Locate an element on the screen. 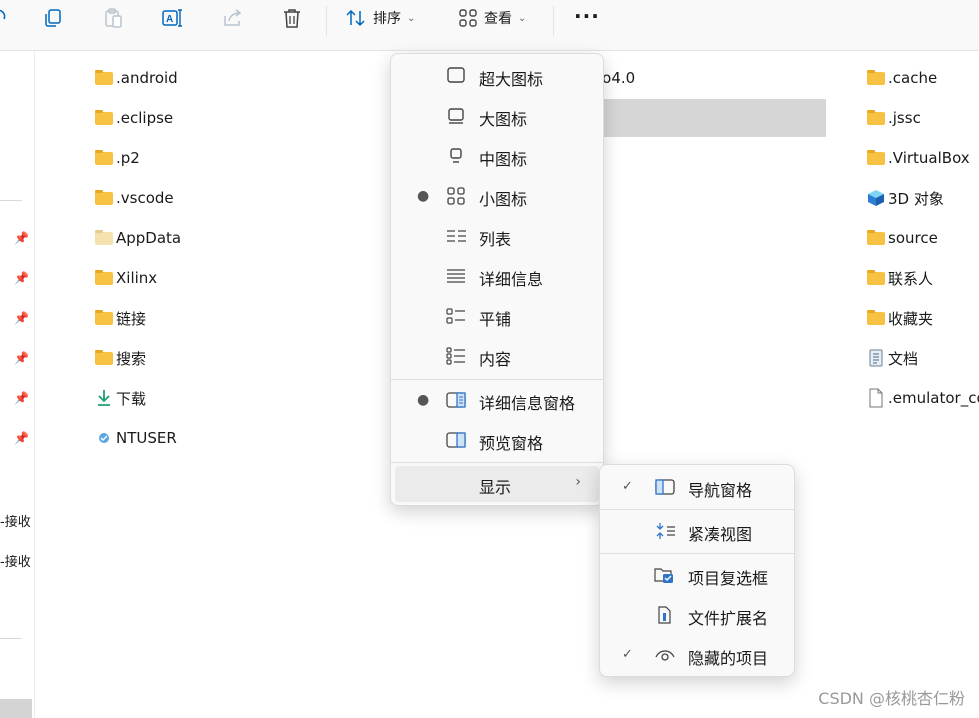  document-icon is located at coordinates (876, 358).